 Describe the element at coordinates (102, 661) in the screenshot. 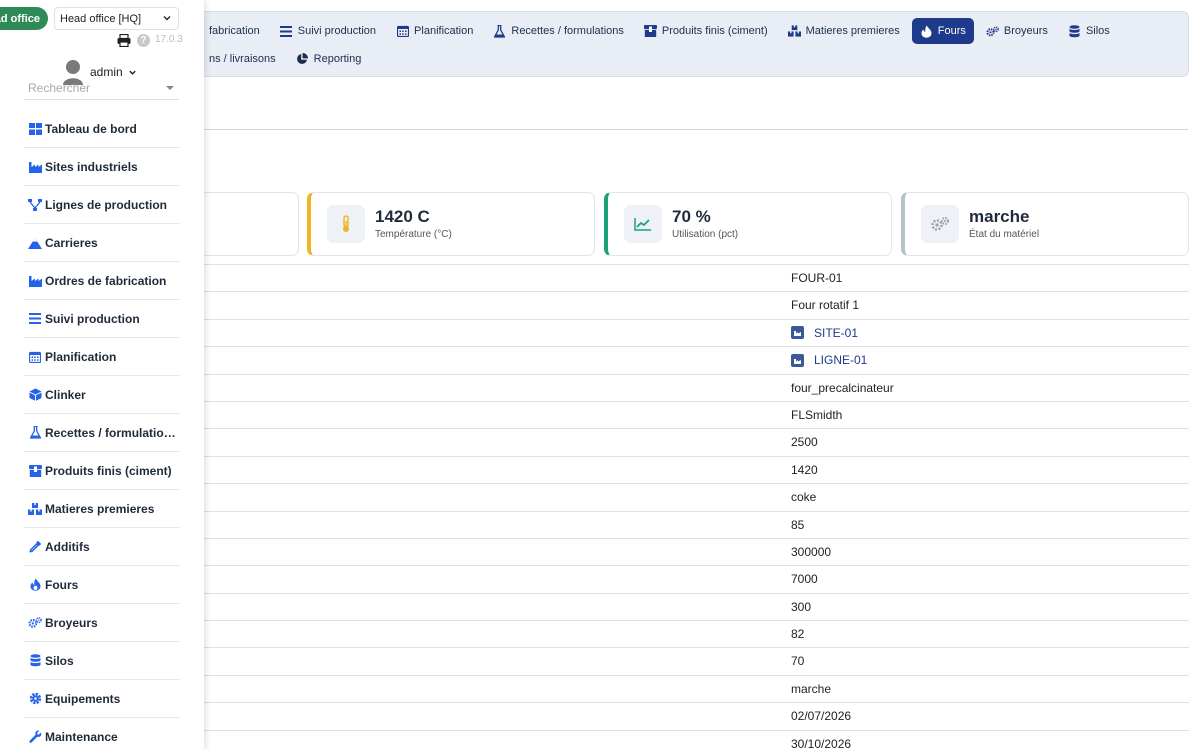

I see `sidebar-item-database: Silos` at that location.